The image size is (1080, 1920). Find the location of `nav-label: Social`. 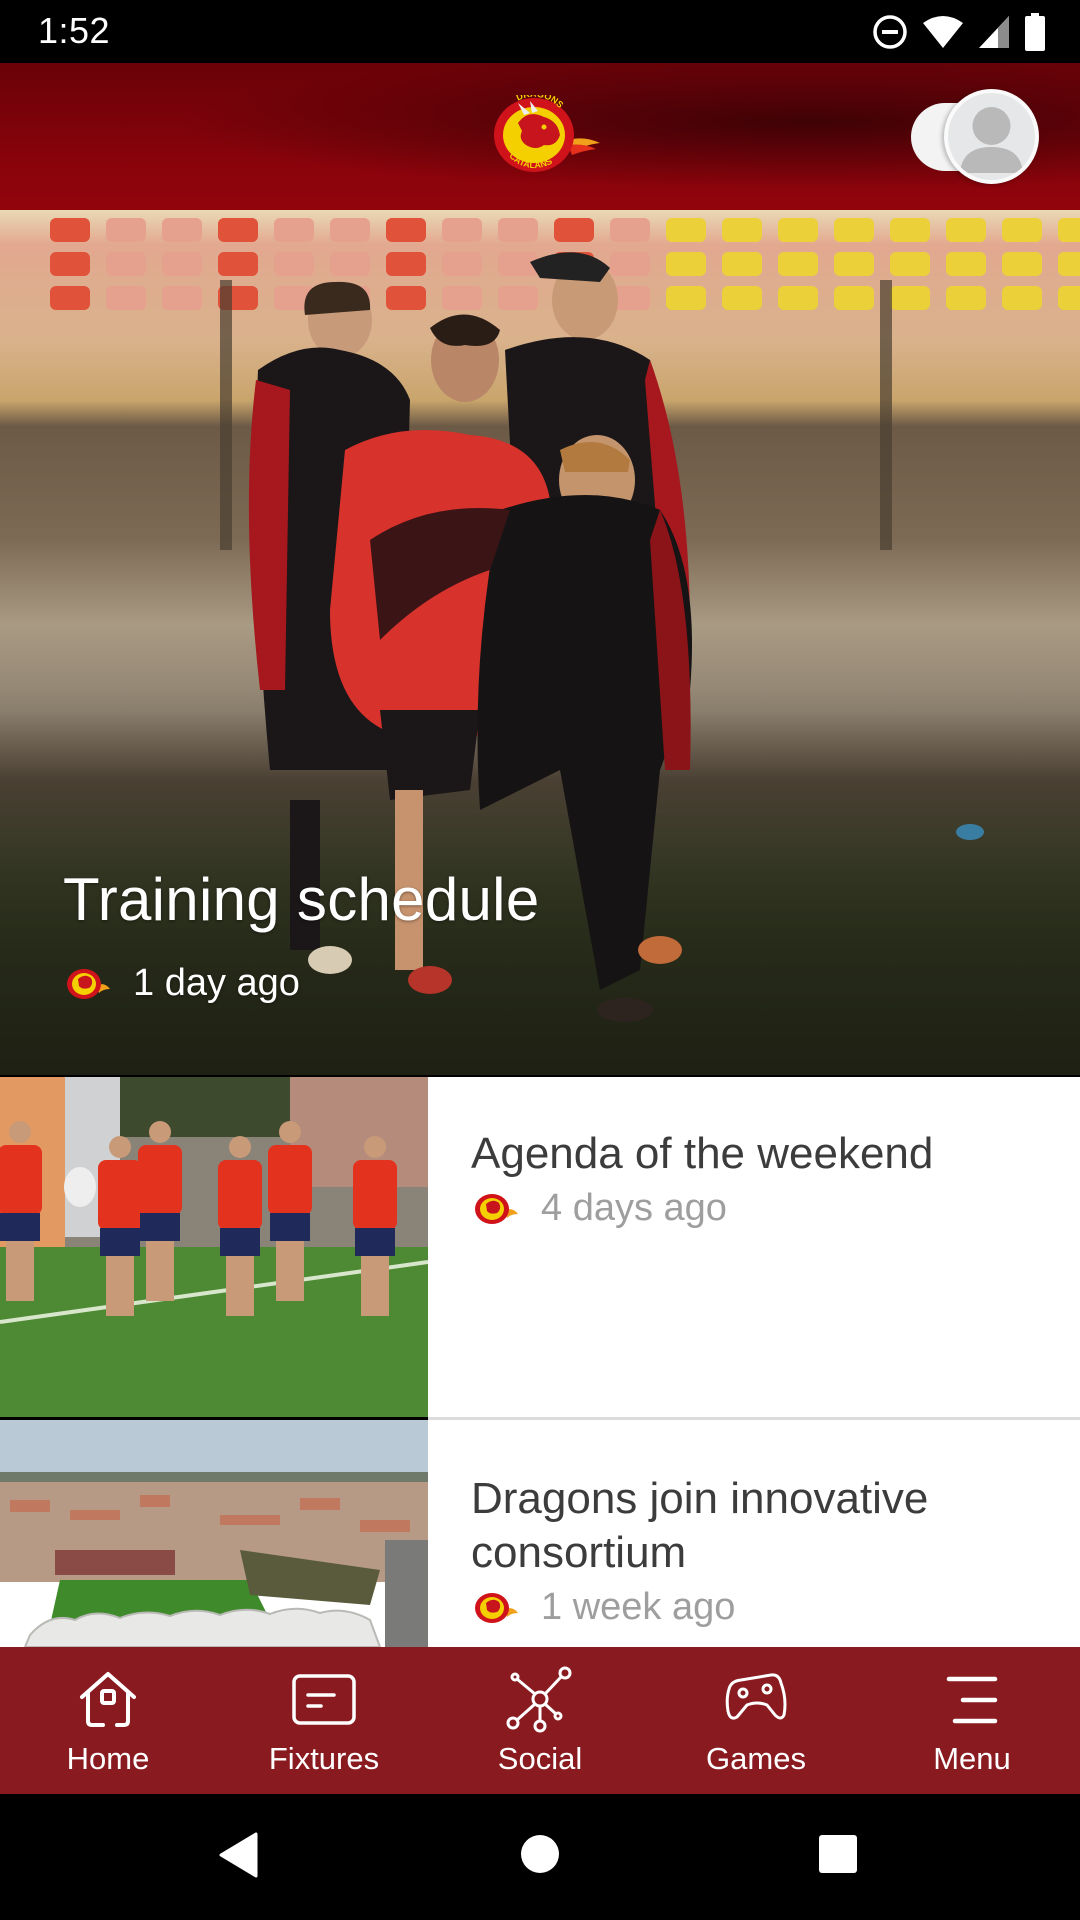

nav-label: Social is located at coordinates (540, 1758).